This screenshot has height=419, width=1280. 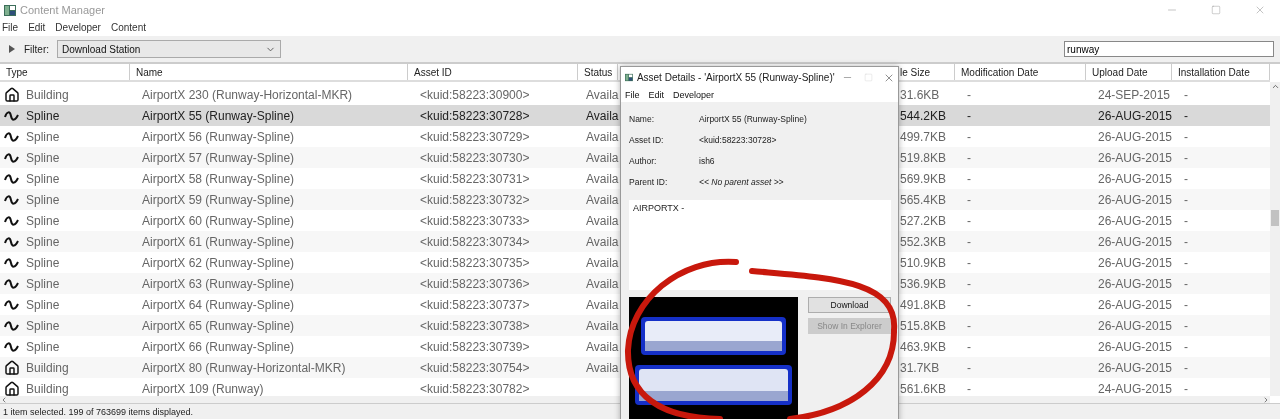 I want to click on name-cell-text: AirportX 109 (Runway), so click(x=203, y=388).